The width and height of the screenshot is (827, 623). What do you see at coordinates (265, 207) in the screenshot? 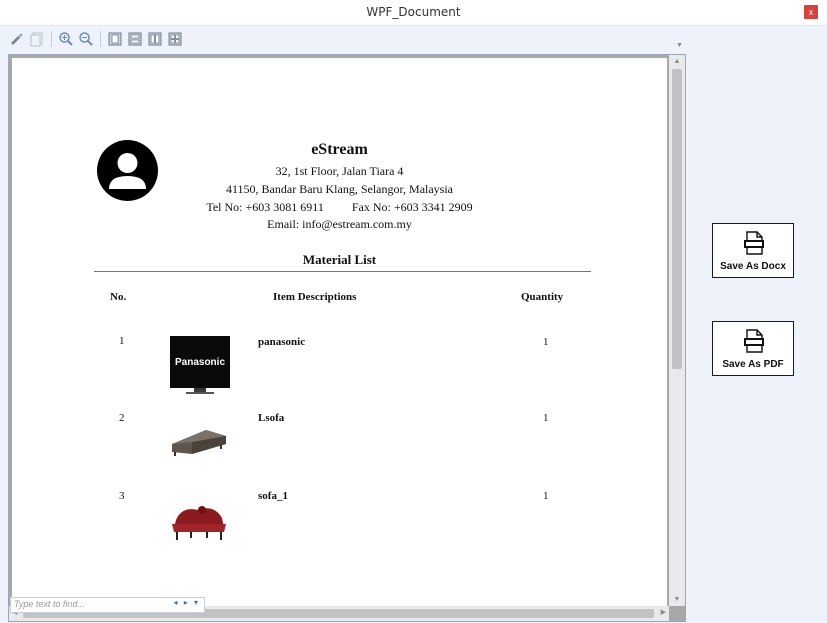
I see `company-tel: Tel No: +603 3081 6911` at bounding box center [265, 207].